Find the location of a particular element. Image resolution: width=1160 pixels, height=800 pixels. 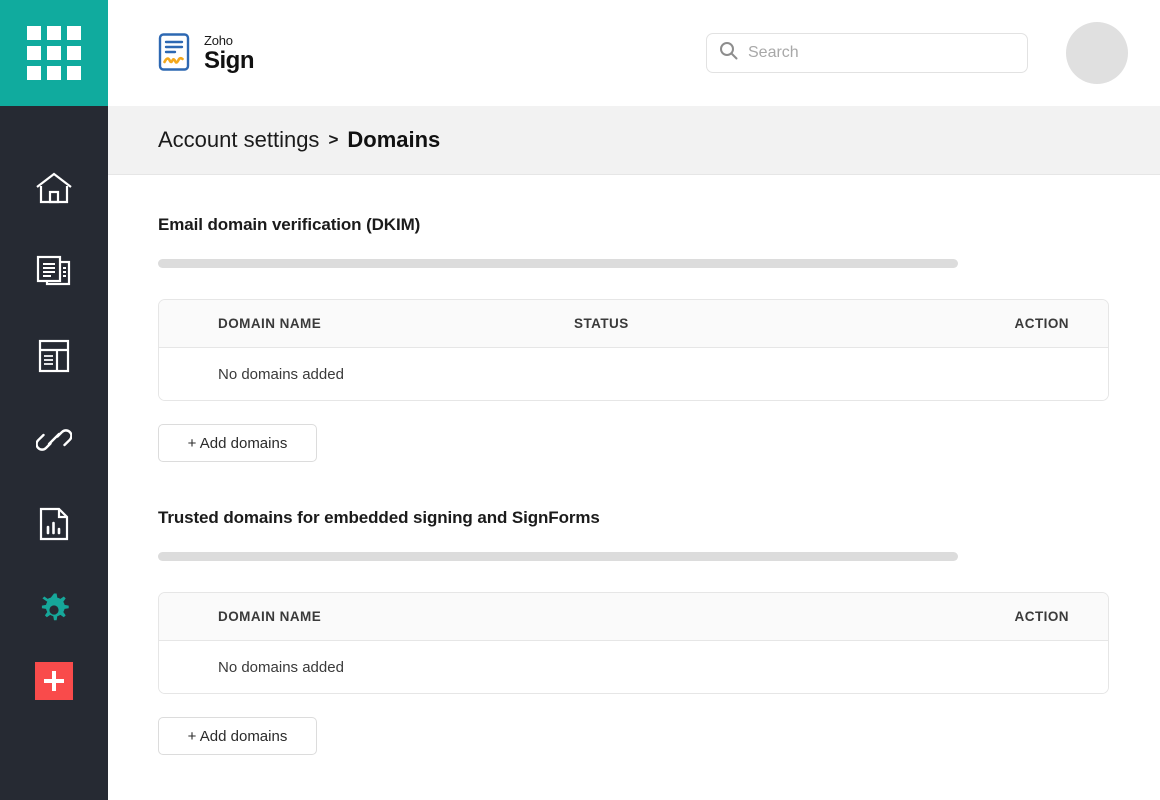

sidebar-item-home is located at coordinates (54, 188).